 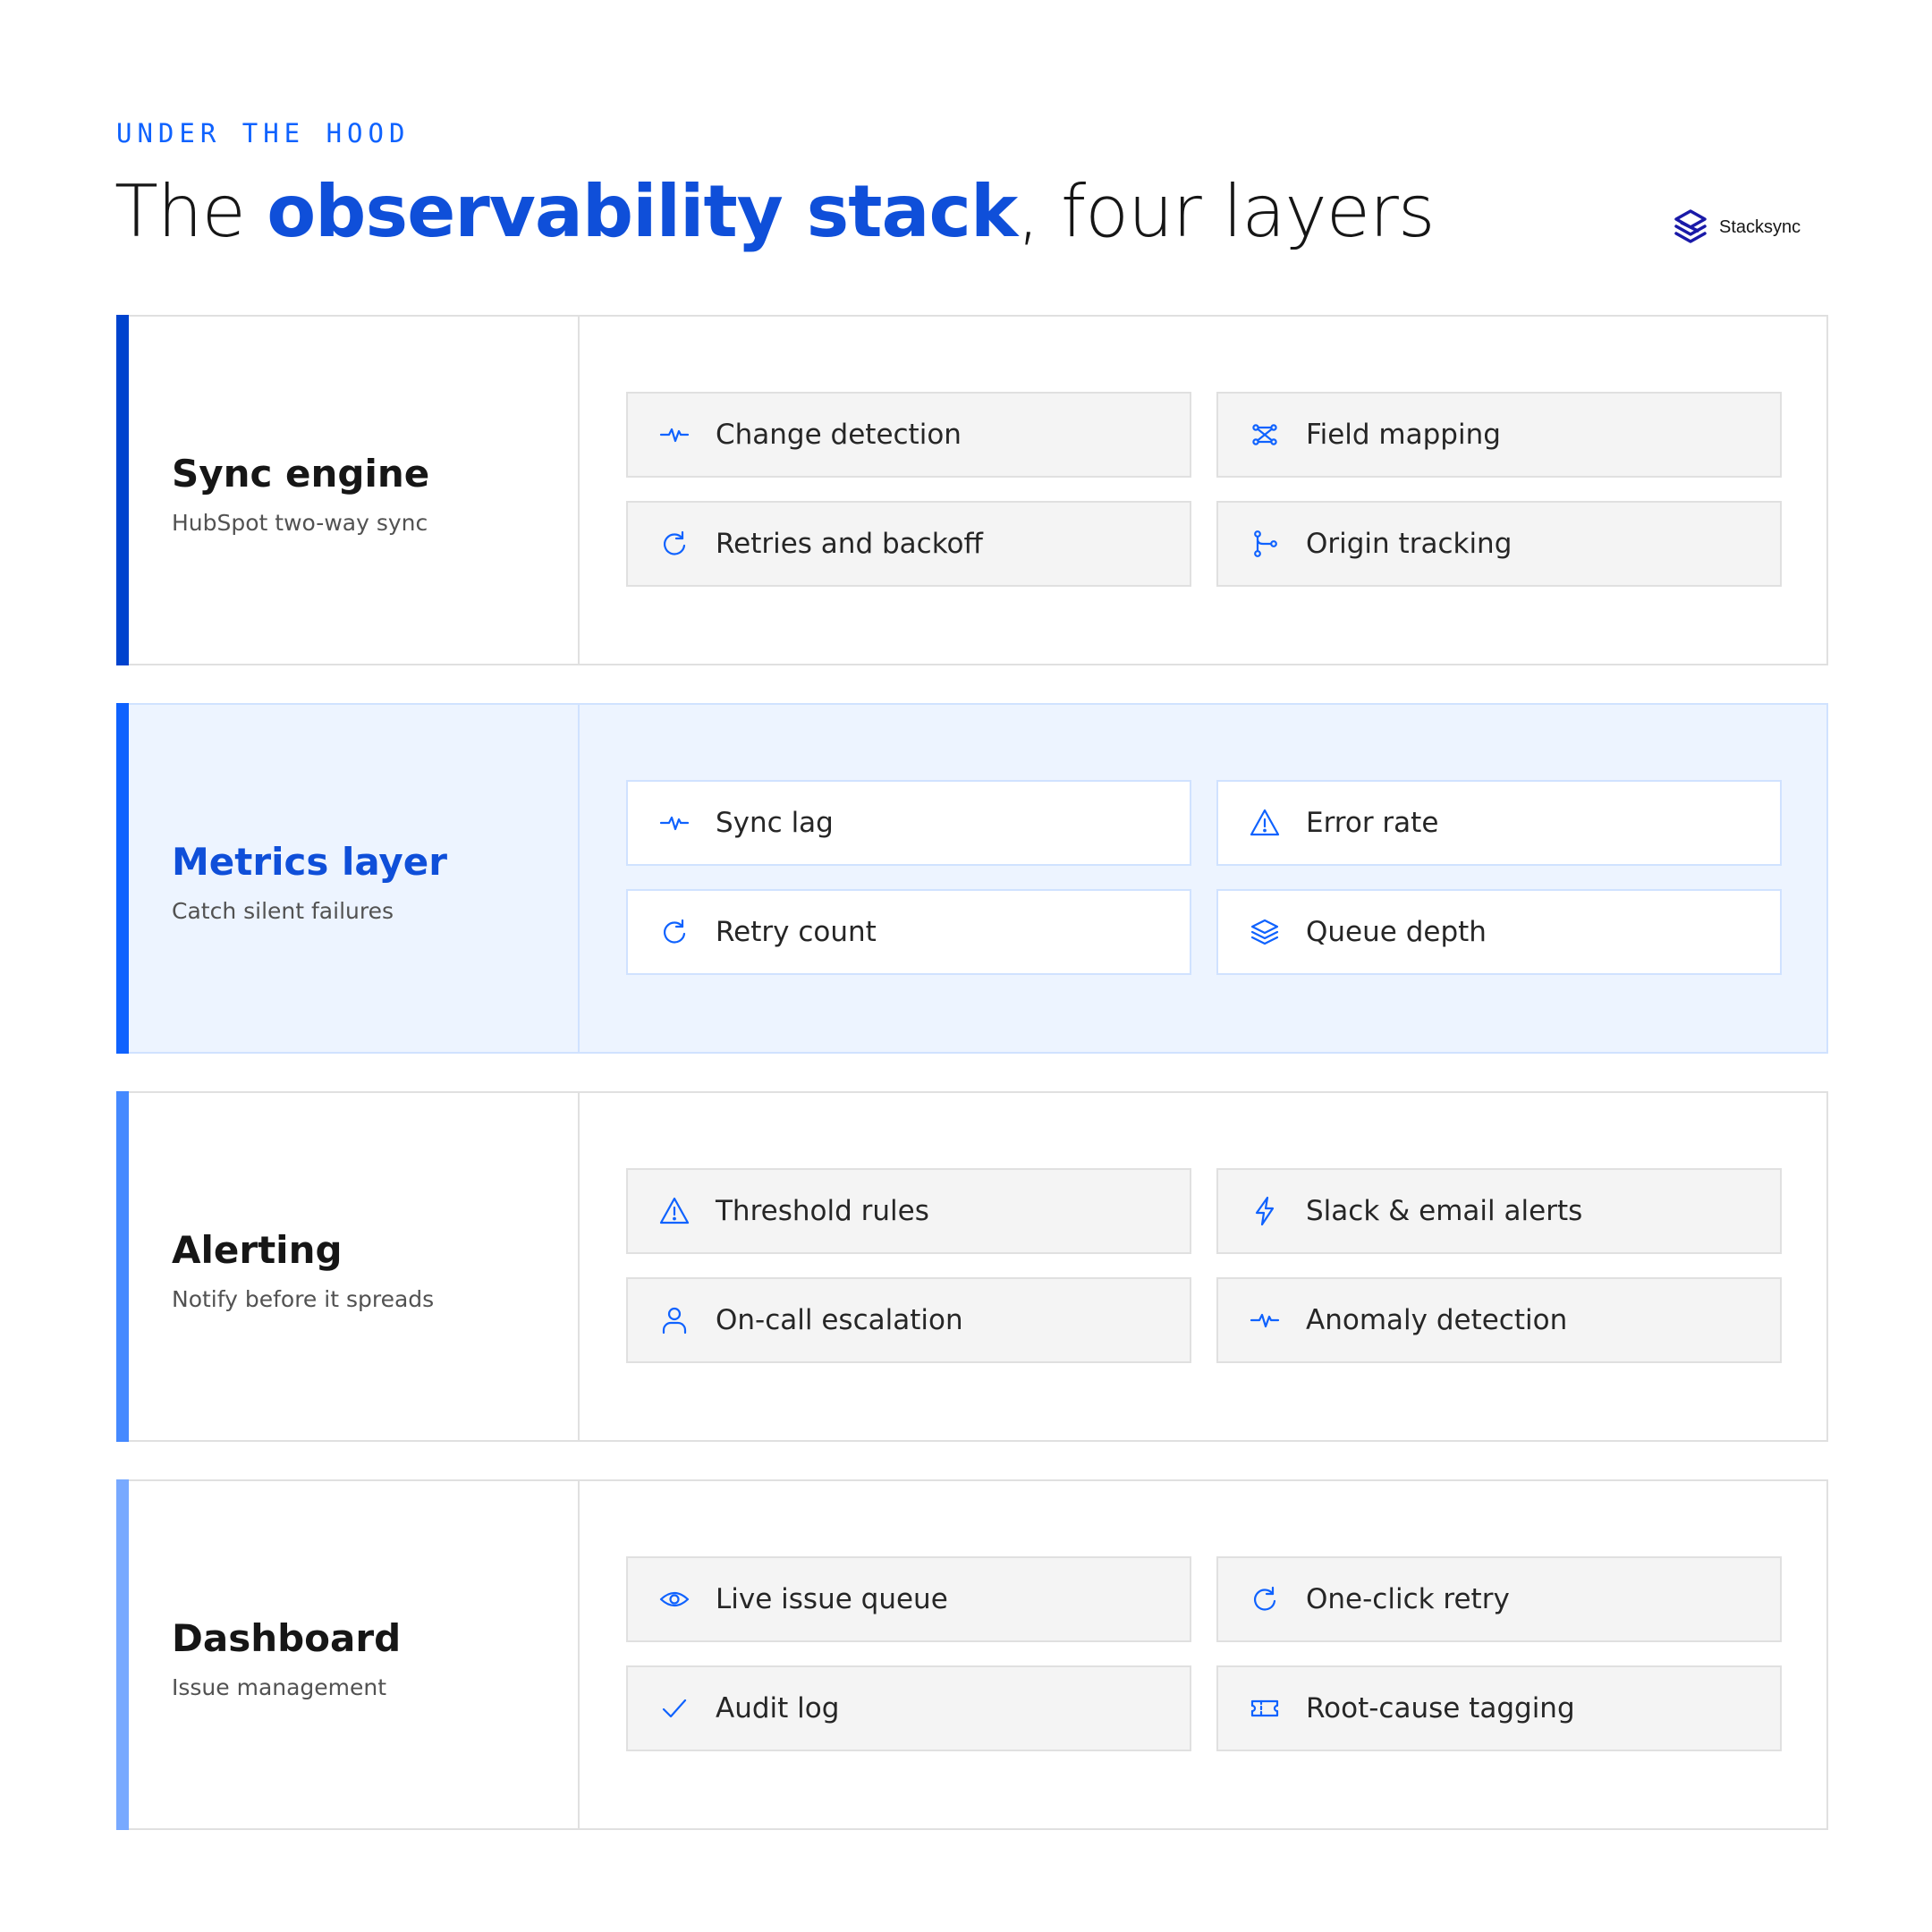 What do you see at coordinates (778, 1708) in the screenshot?
I see `capability-label: Audit log` at bounding box center [778, 1708].